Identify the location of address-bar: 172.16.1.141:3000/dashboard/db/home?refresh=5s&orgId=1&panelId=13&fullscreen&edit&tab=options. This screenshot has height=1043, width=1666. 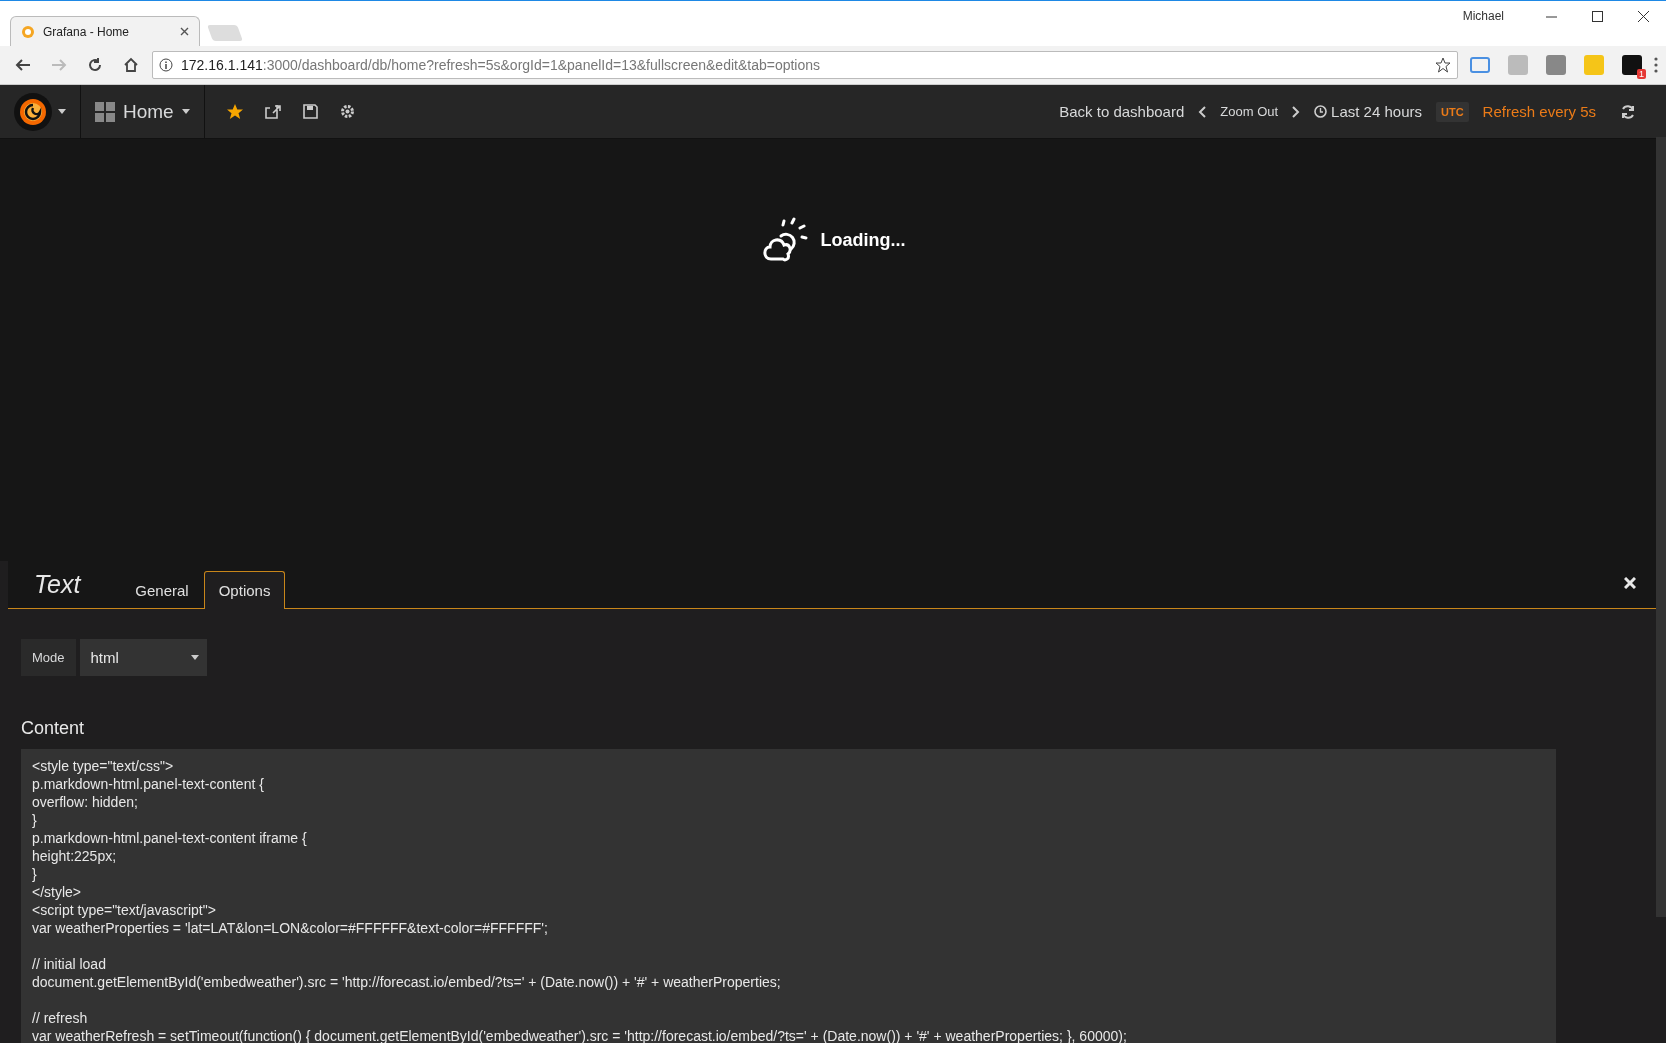
(805, 65).